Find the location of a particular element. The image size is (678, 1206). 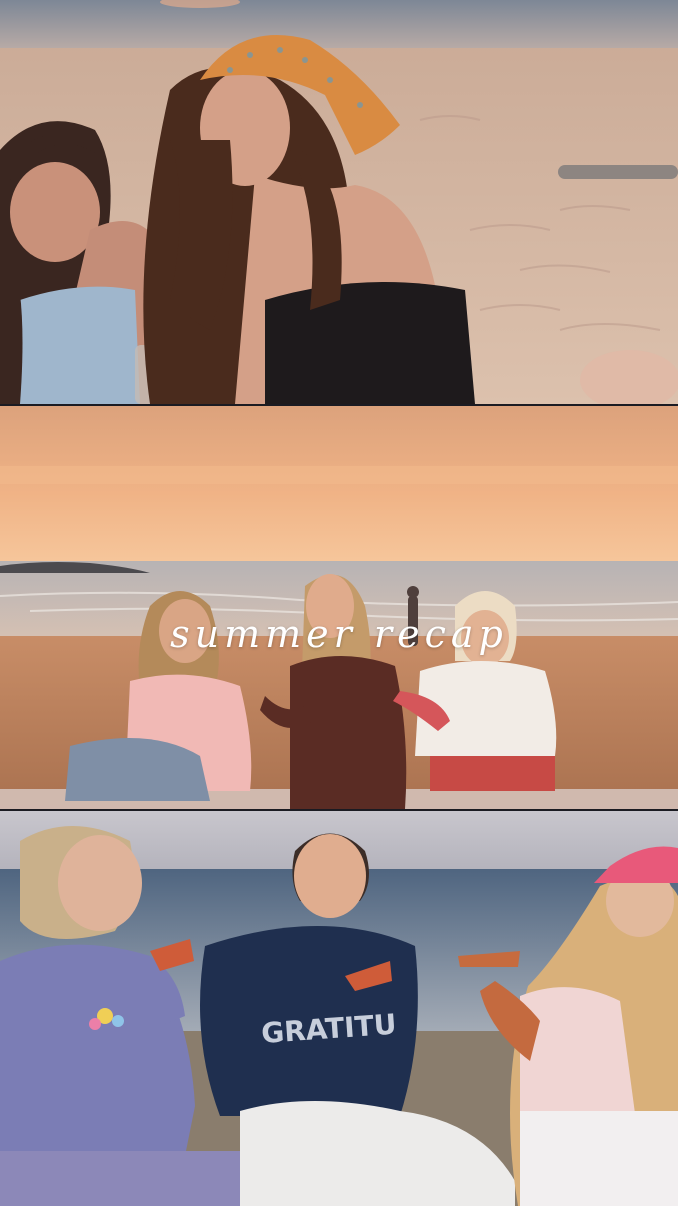

sunset-sky is located at coordinates (339, 486).